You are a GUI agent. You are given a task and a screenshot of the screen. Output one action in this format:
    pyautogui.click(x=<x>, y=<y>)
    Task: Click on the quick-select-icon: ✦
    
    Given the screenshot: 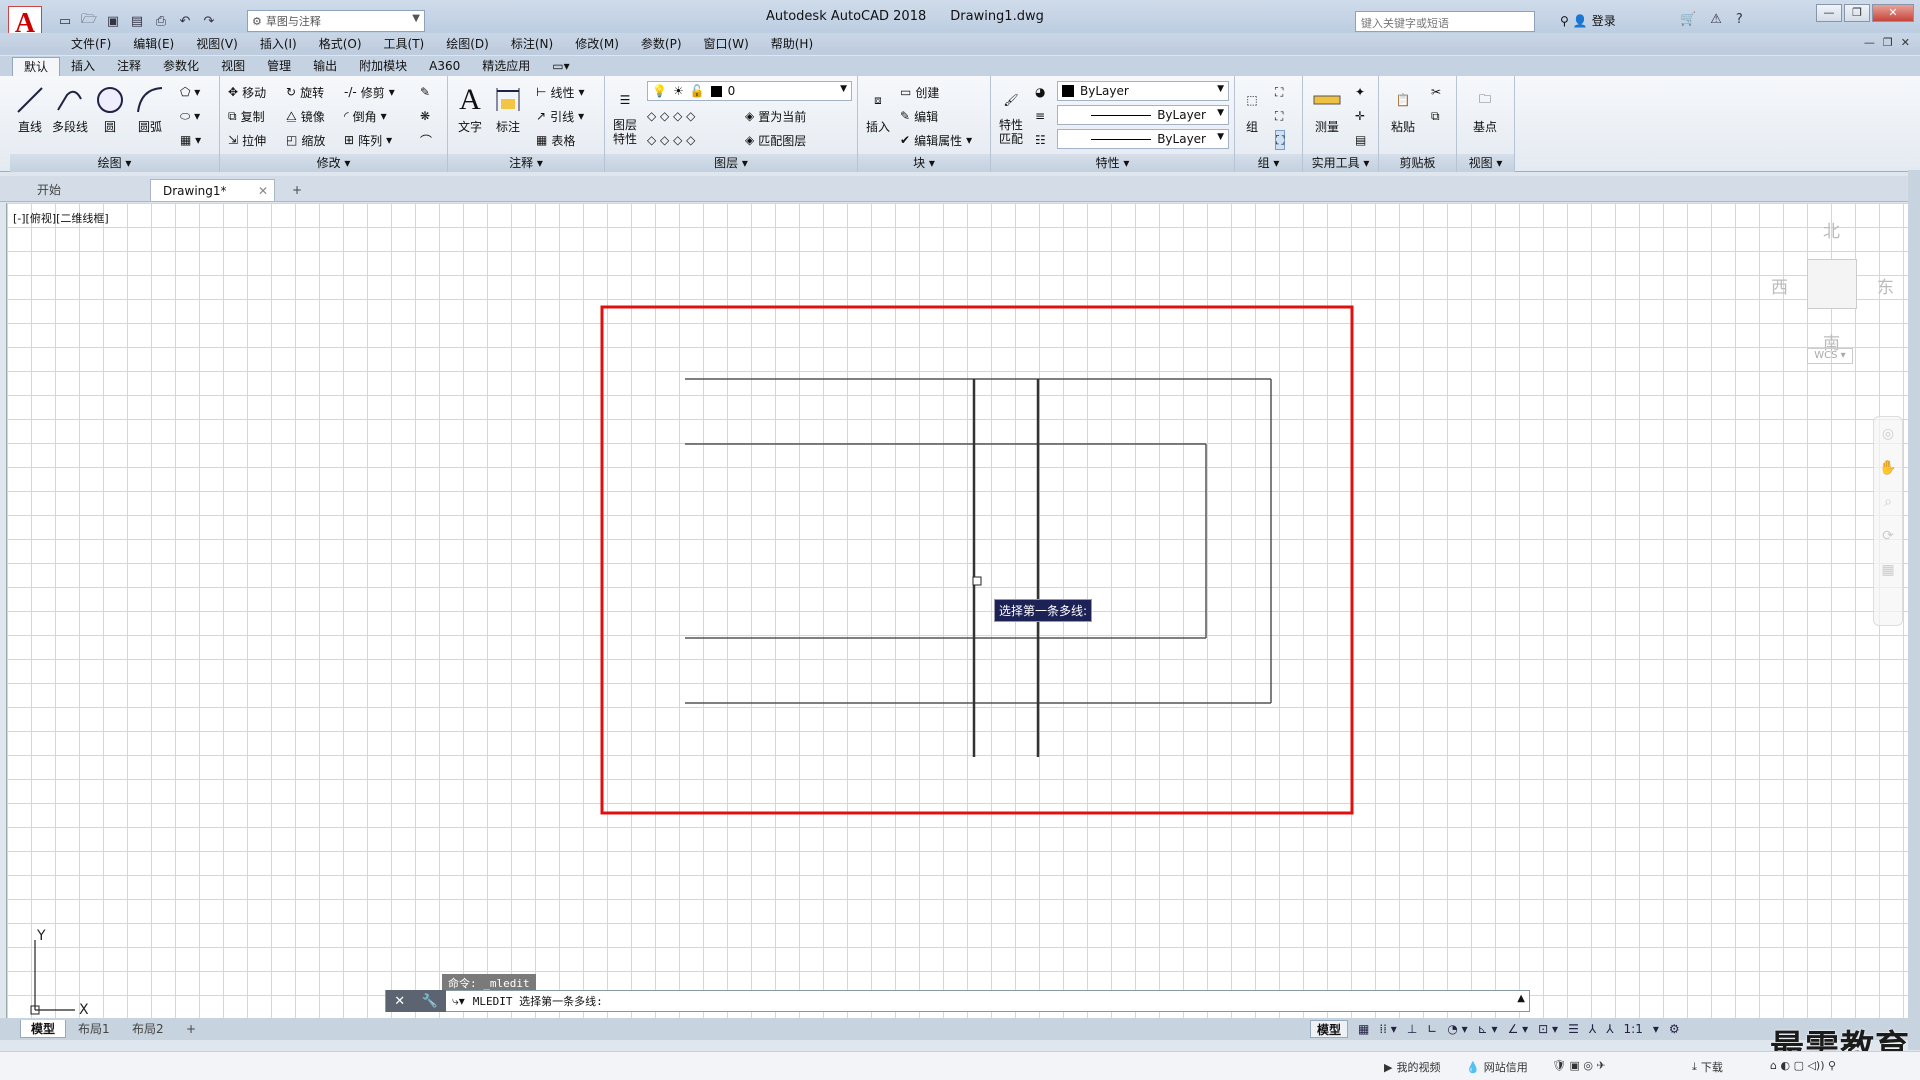 What is the action you would take?
    pyautogui.click(x=1360, y=92)
    